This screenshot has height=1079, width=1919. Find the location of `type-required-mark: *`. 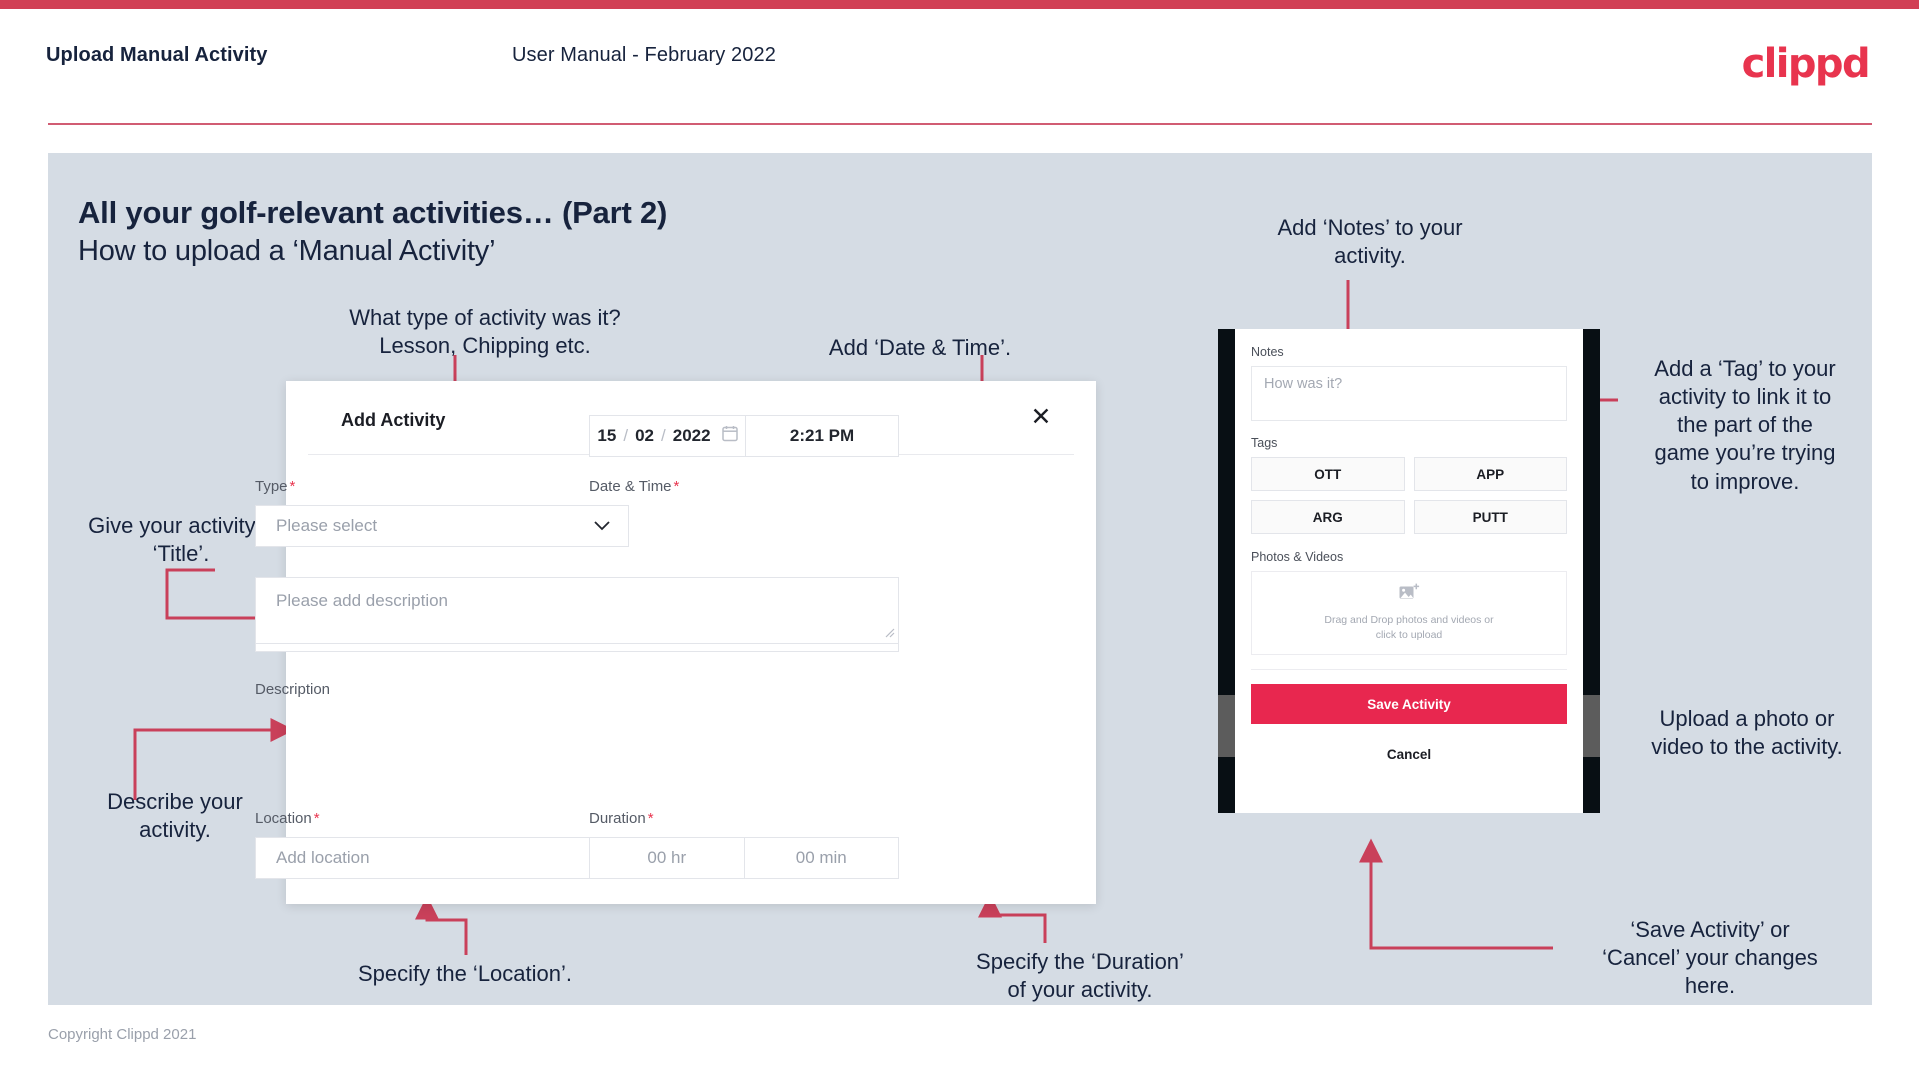

type-required-mark: * is located at coordinates (292, 486).